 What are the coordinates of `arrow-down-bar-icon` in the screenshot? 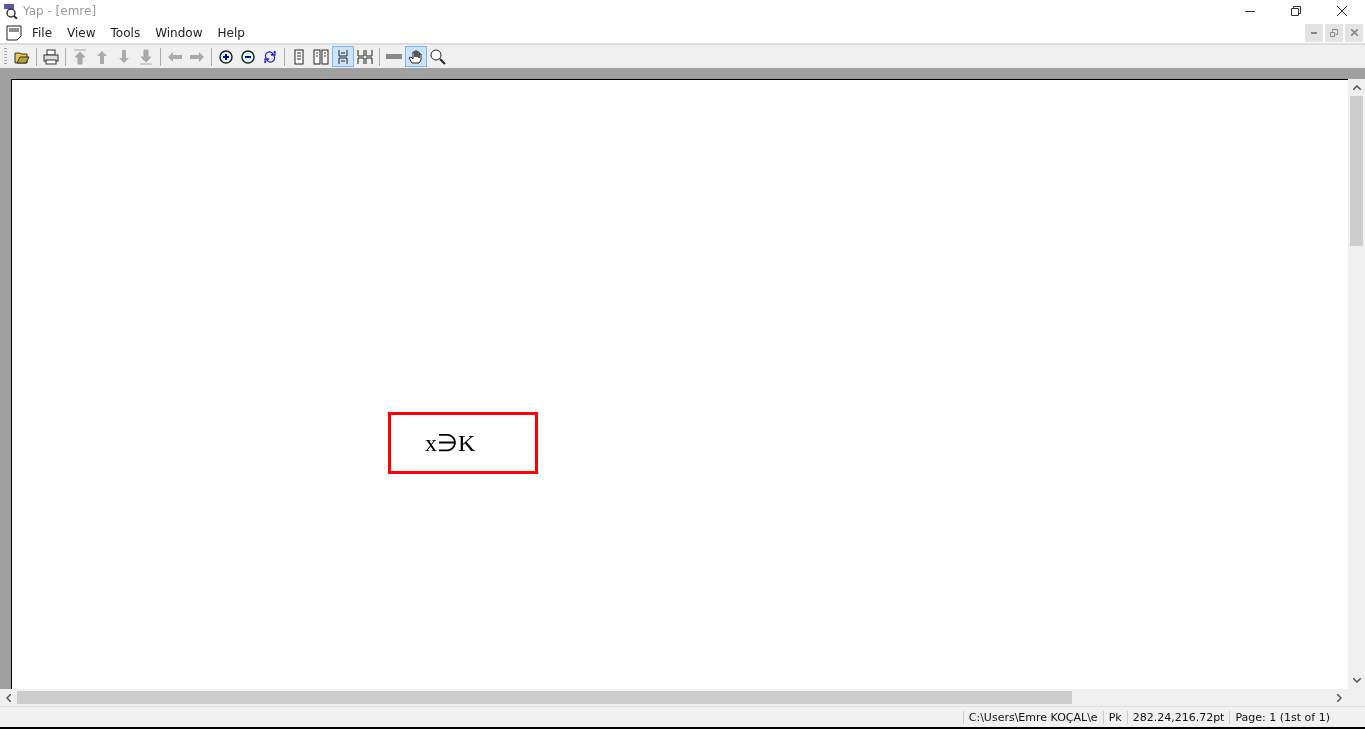 It's located at (146, 56).